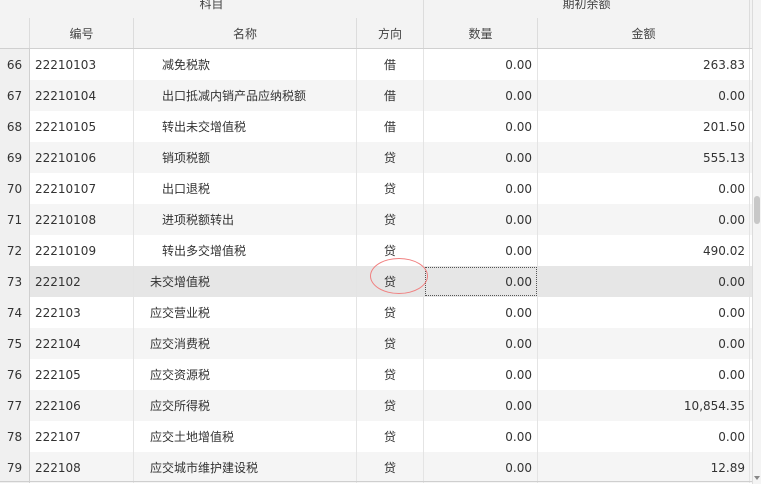  What do you see at coordinates (644, 157) in the screenshot?
I see `opening-amount: 555.13` at bounding box center [644, 157].